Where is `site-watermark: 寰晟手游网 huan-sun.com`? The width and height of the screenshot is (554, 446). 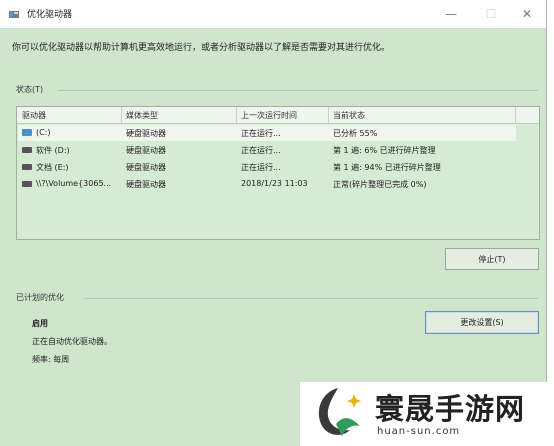 site-watermark: 寰晟手游网 huan-sun.com is located at coordinates (427, 414).